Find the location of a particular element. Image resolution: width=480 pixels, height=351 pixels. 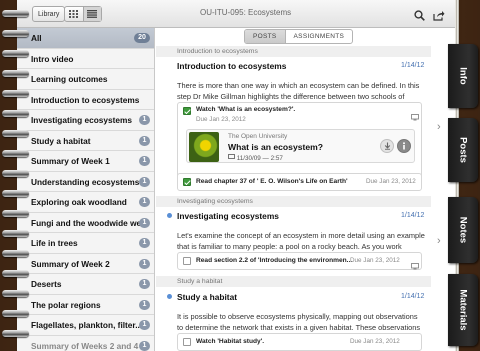

sidebar-item-fungi: Fungi and the woodwide web 1 is located at coordinates (85, 223).